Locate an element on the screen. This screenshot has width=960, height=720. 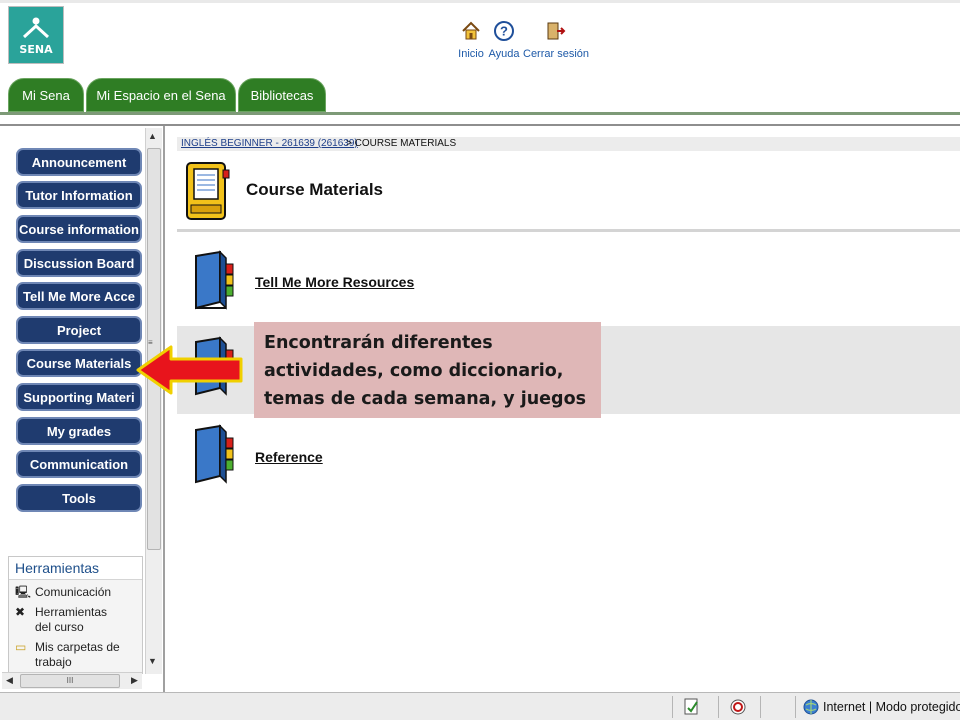
window-top-edge is located at coordinates (480, 1).